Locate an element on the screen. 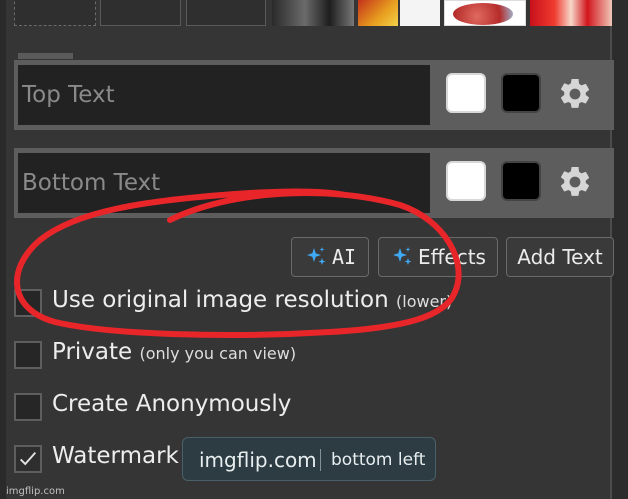  right-edge is located at coordinates (620, 249).